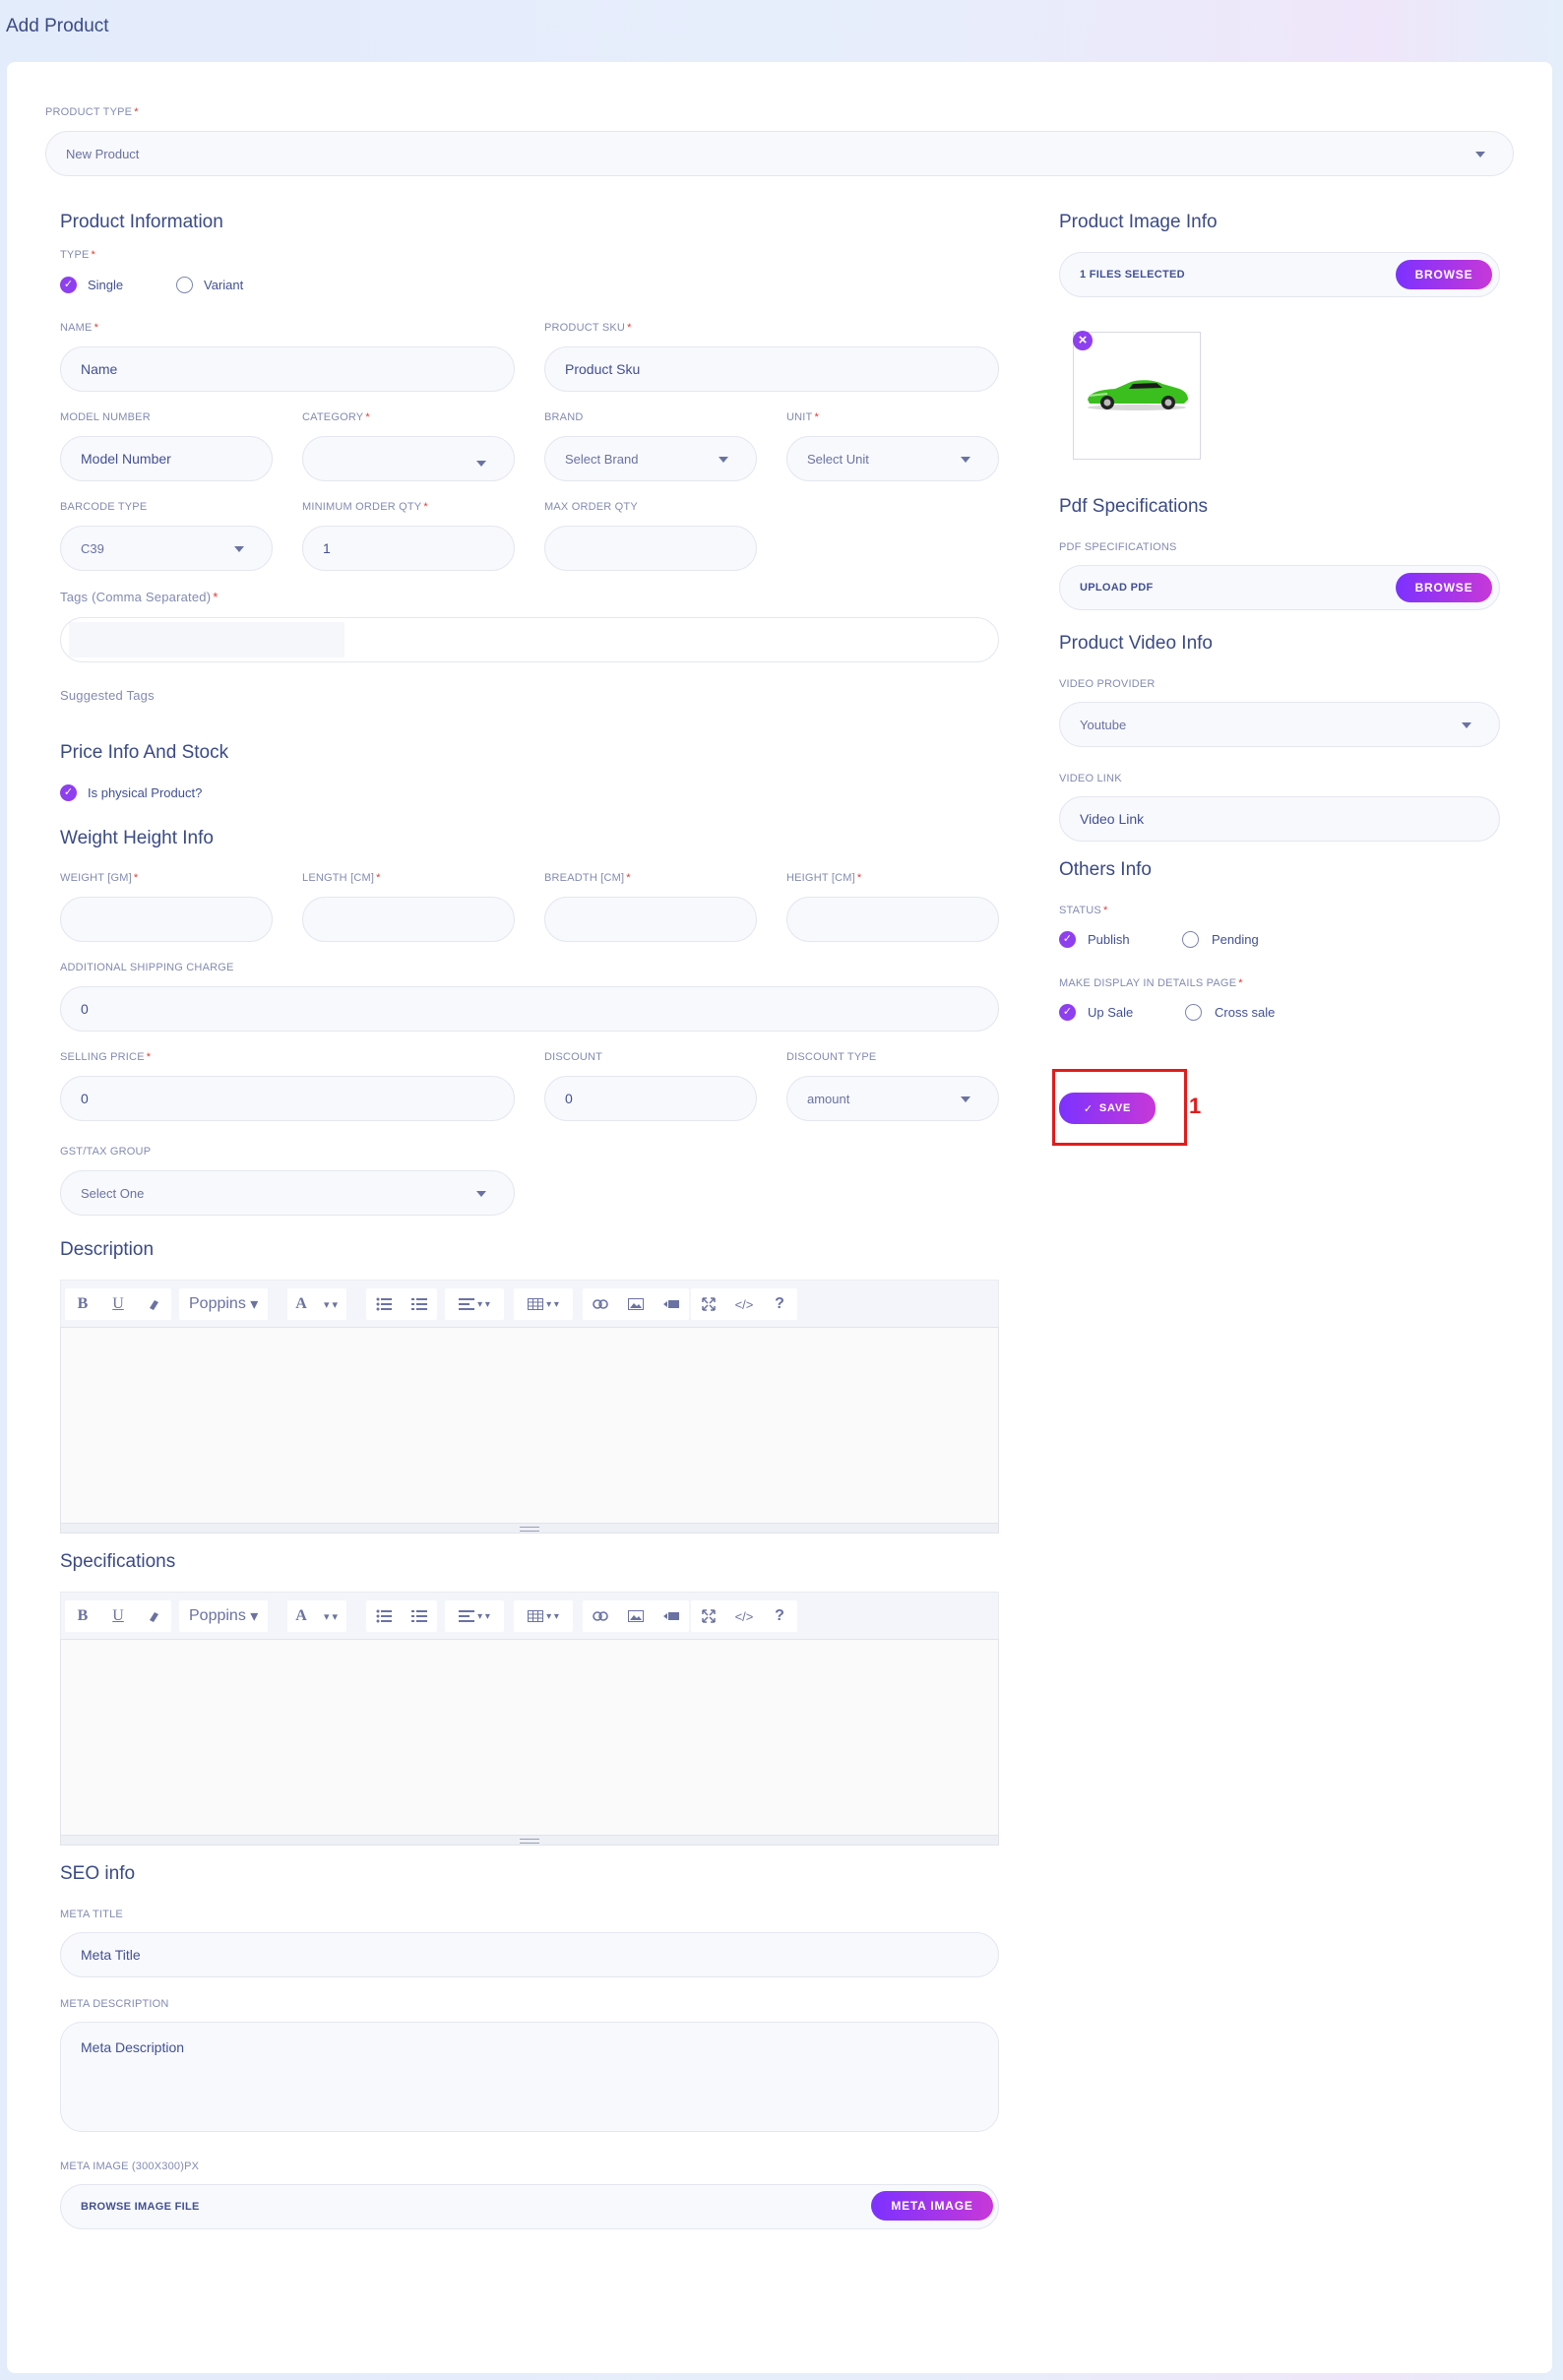 The image size is (1563, 2380). Describe the element at coordinates (166, 548) in the screenshot. I see `barcode-type-select: C39` at that location.